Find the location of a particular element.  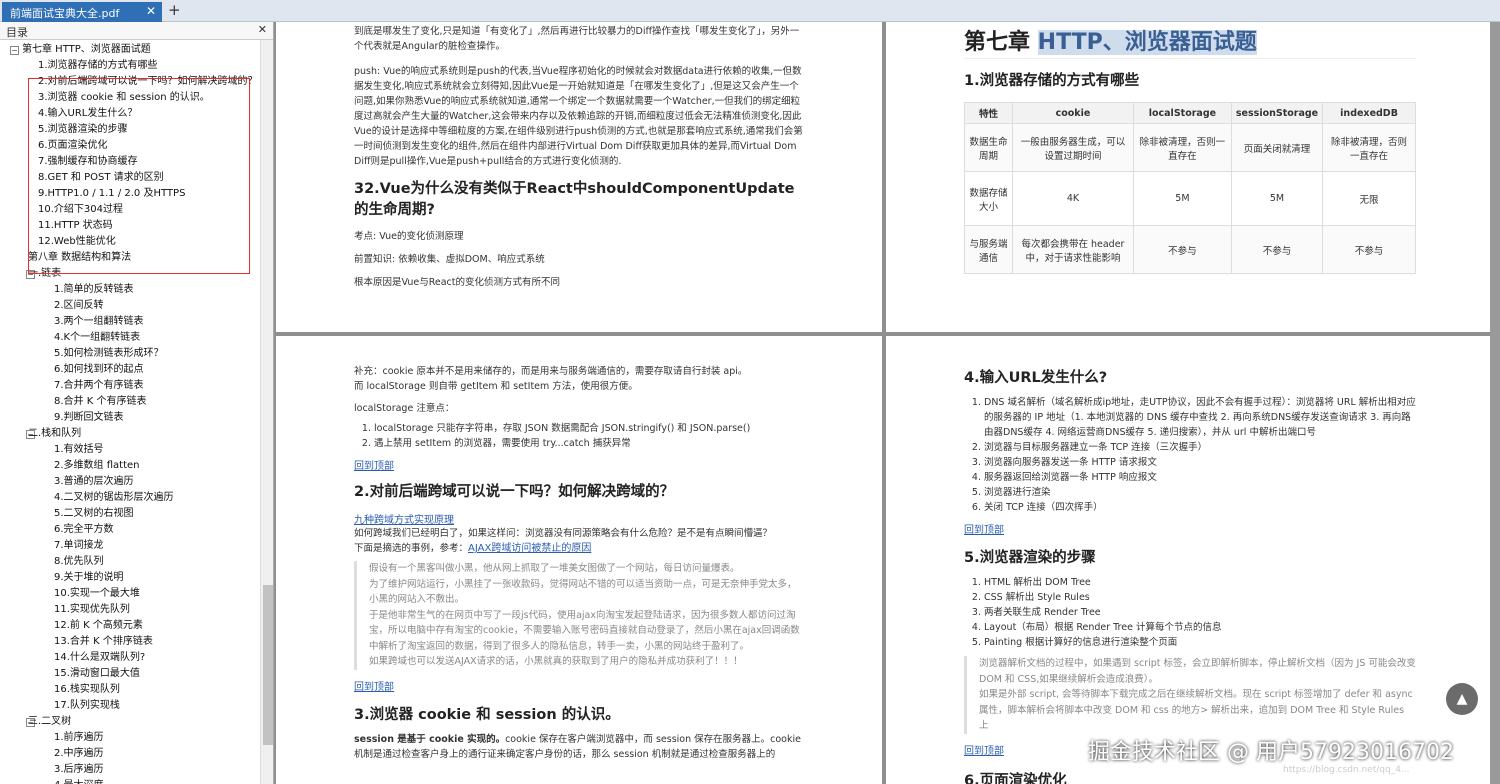

toc-item: 12.前 K 个高频元素 is located at coordinates (98, 626).